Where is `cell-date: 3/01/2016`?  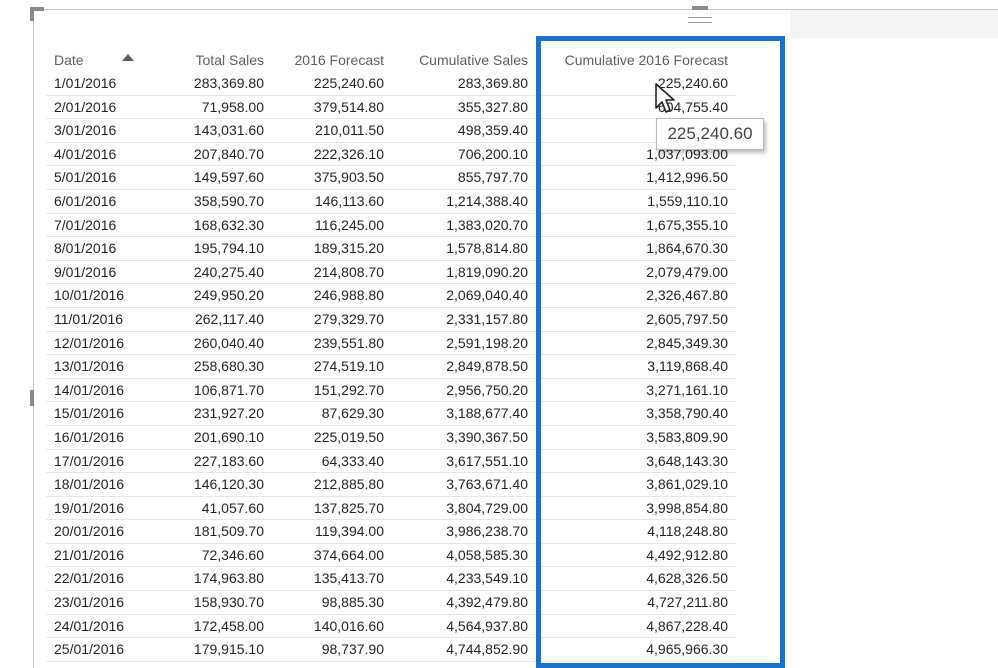
cell-date: 3/01/2016 is located at coordinates (85, 130).